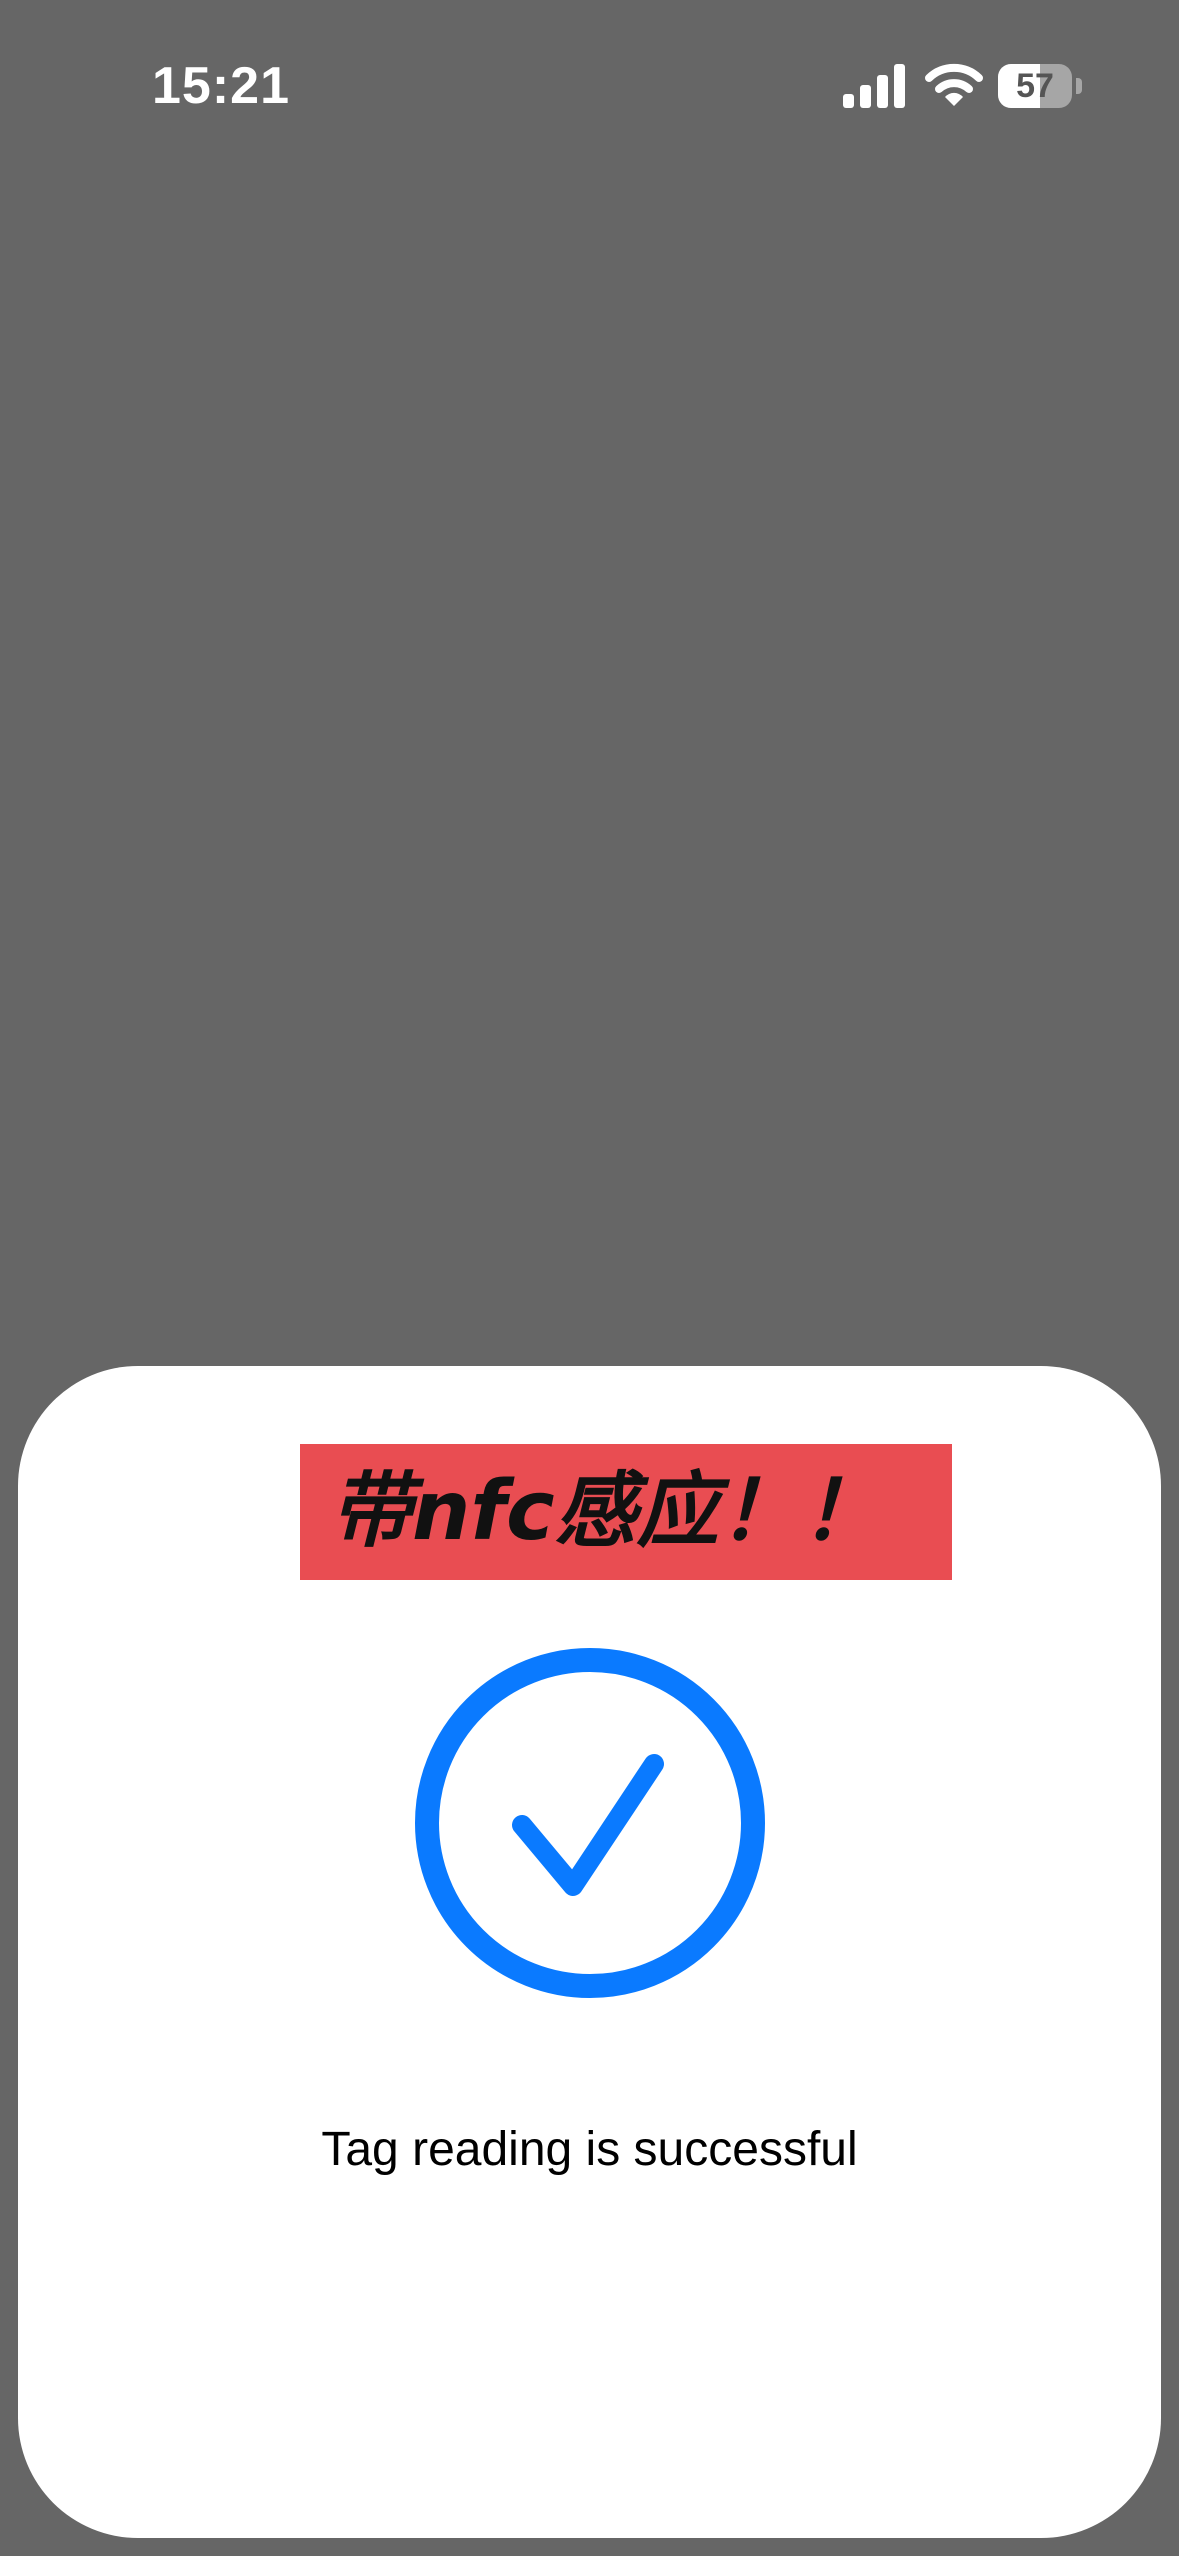 The width and height of the screenshot is (1179, 2556). What do you see at coordinates (874, 86) in the screenshot?
I see `cellular-signal-icon` at bounding box center [874, 86].